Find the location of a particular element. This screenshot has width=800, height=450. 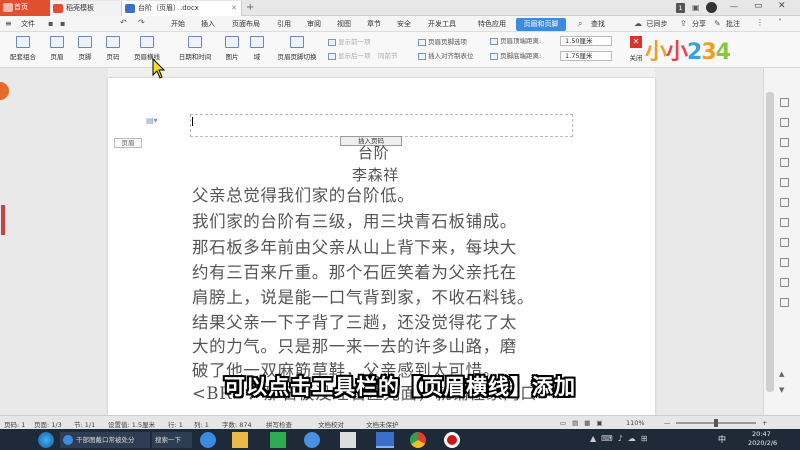

menu-view: 视图 is located at coordinates (344, 24).